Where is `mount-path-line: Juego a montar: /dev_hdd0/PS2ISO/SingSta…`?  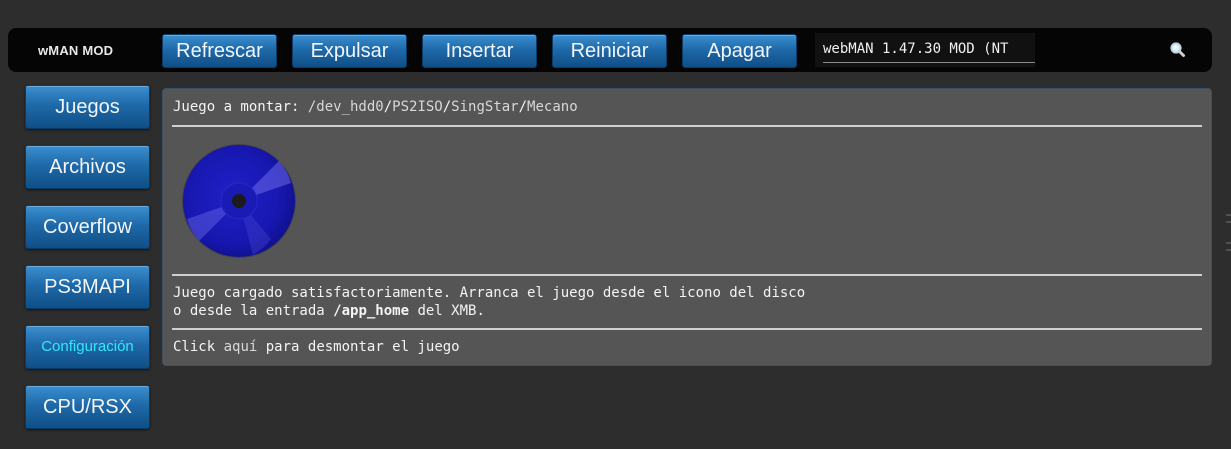
mount-path-line: Juego a montar: /dev_hdd0/PS2ISO/SingSta… is located at coordinates (375, 107).